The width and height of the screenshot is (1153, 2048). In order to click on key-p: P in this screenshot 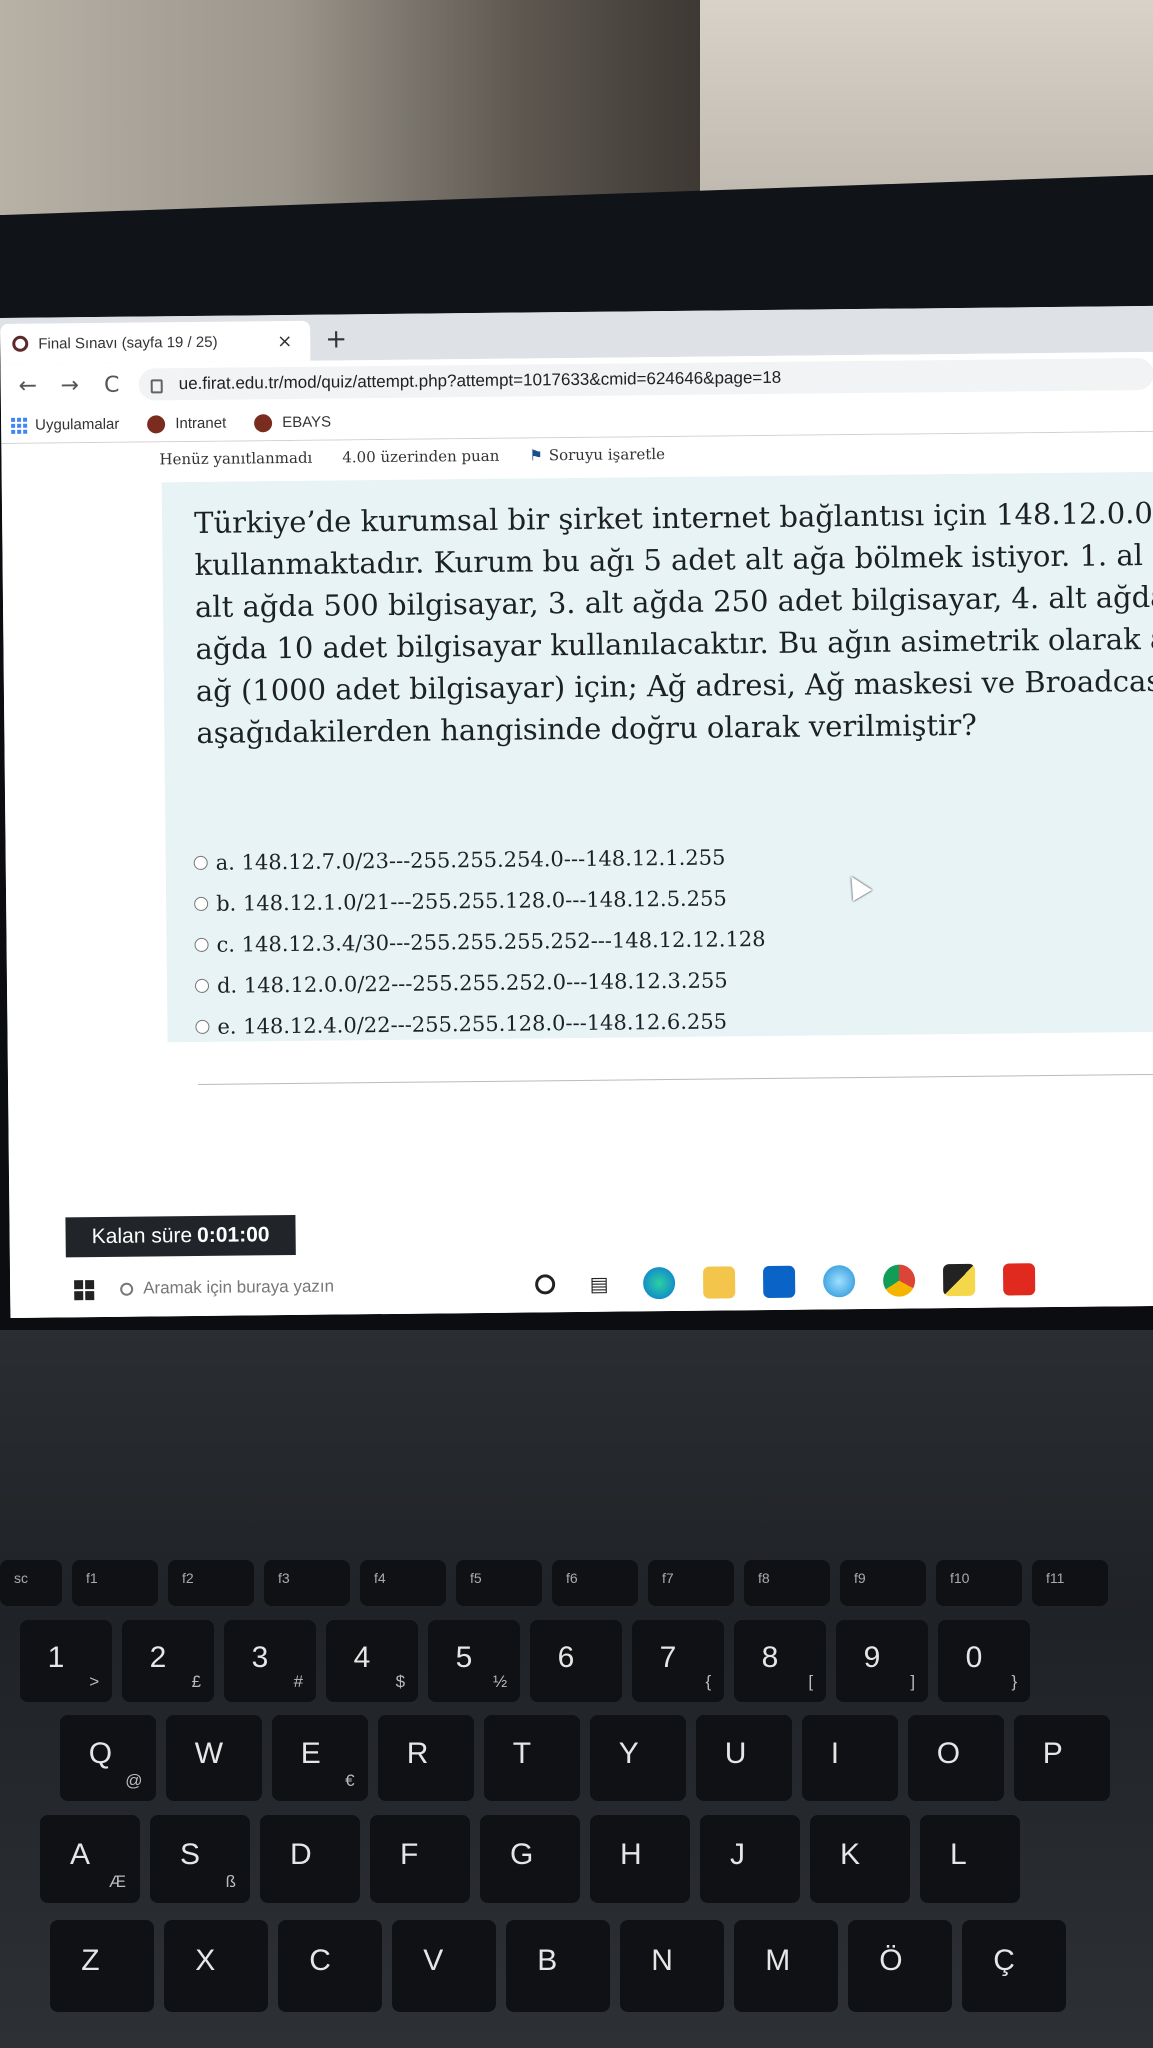, I will do `click(1062, 1758)`.